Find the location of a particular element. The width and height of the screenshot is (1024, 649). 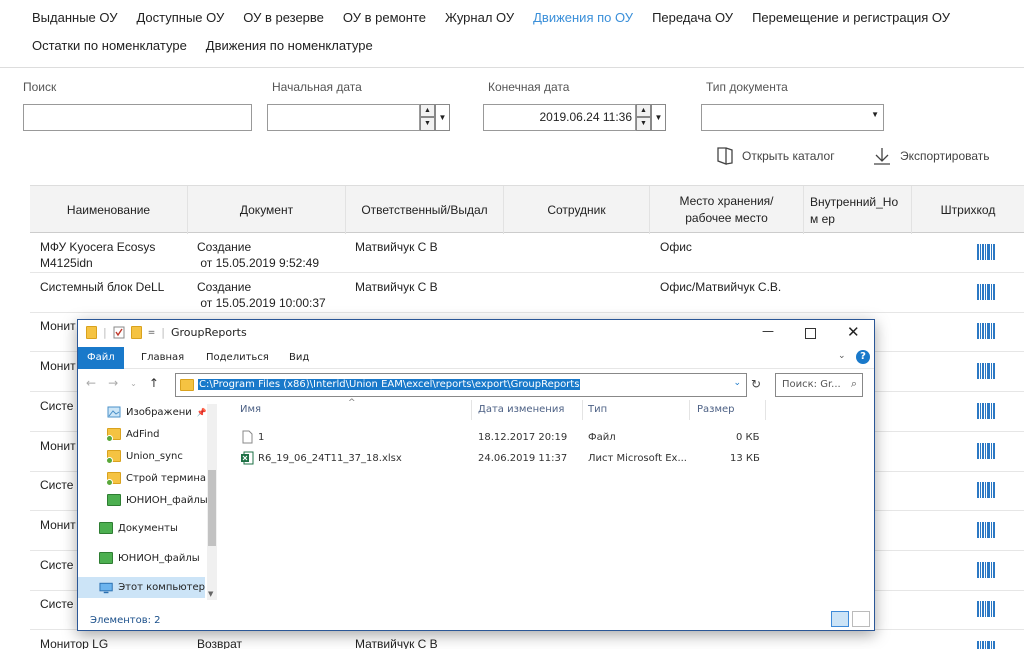

nav-tab: Остатки по номенклатуре is located at coordinates (109, 45).